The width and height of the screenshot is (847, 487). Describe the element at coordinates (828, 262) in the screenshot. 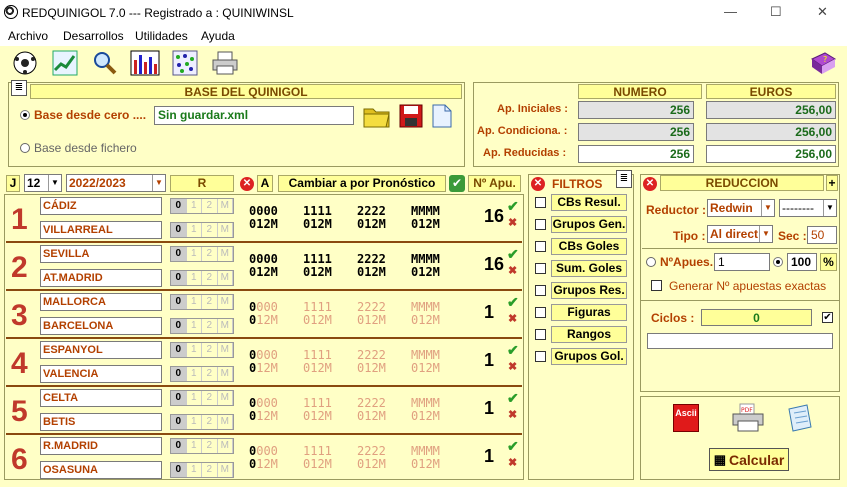

I see `pct-button: %` at that location.